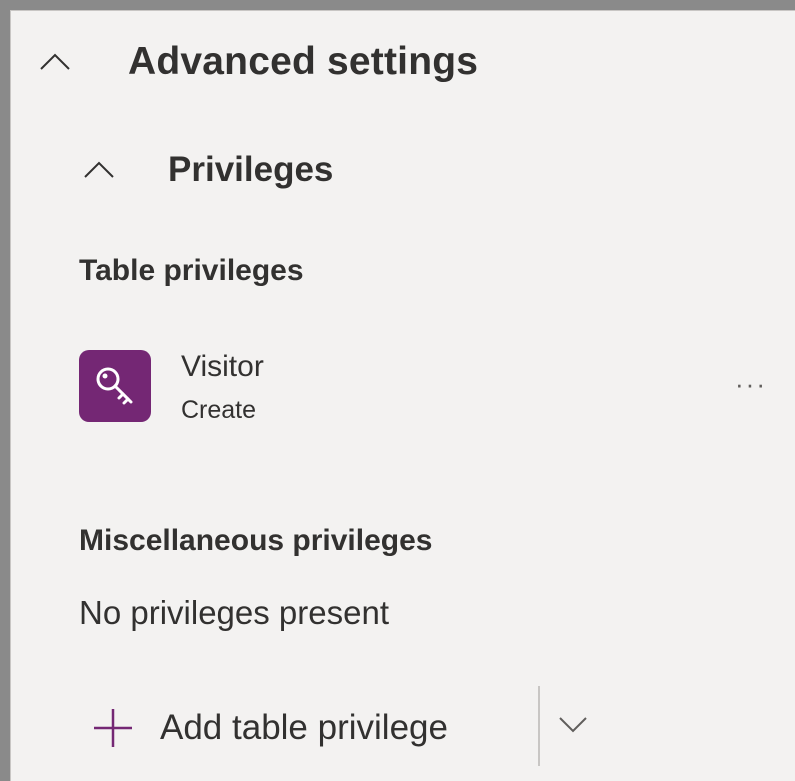 The width and height of the screenshot is (795, 781). What do you see at coordinates (222, 366) in the screenshot?
I see `privilege-table-name: Visitor` at bounding box center [222, 366].